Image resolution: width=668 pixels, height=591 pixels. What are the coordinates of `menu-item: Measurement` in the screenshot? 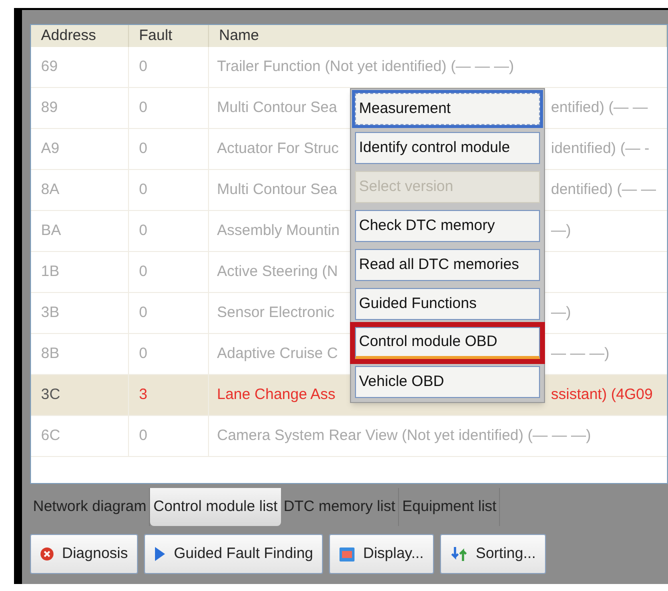 It's located at (447, 109).